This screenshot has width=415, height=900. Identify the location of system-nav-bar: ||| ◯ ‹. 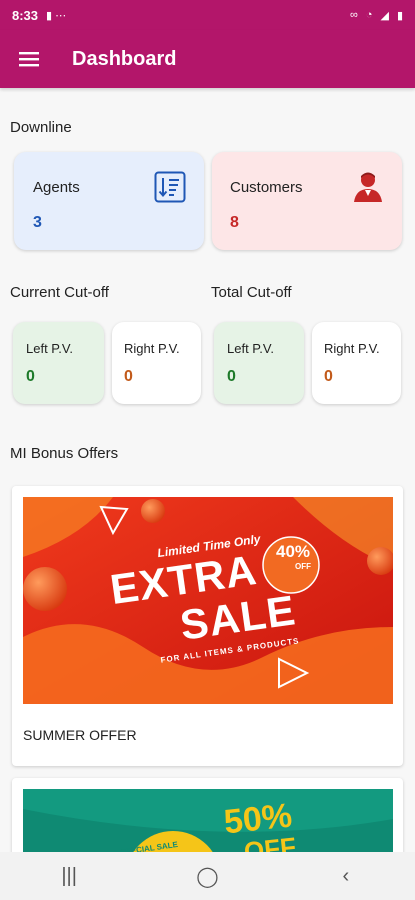
(207, 876).